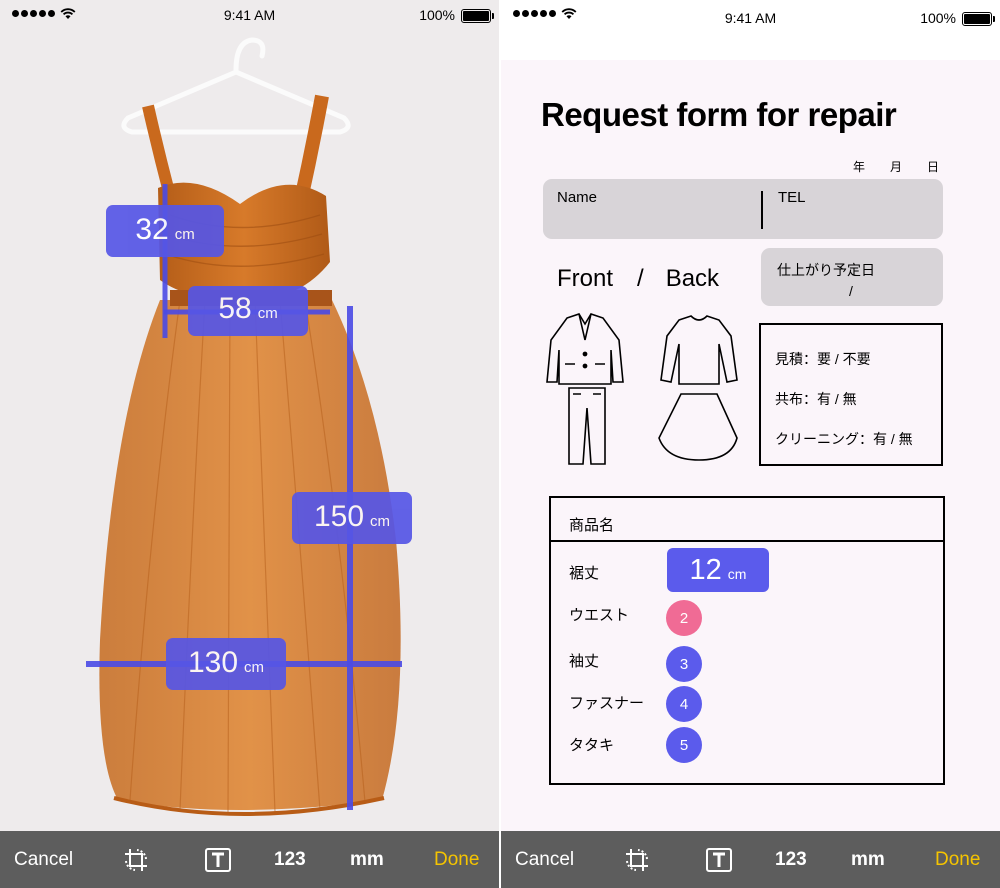 This screenshot has width=1000, height=888. I want to click on date-day: 日, so click(933, 167).